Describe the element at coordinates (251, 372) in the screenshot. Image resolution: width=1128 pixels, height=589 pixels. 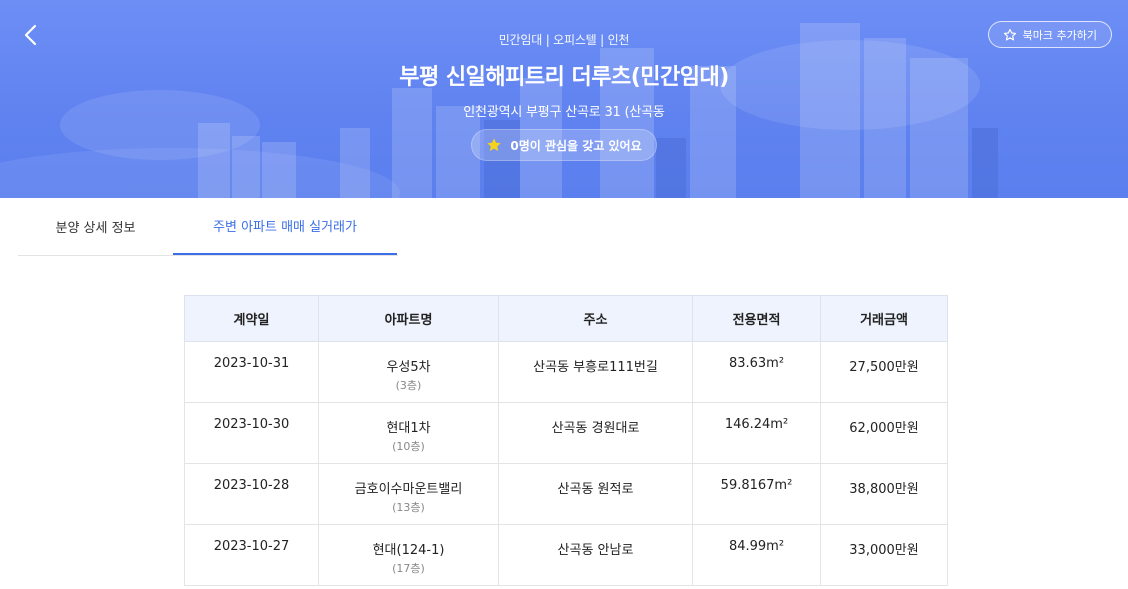
I see `contract-date: 2023-10-31` at that location.